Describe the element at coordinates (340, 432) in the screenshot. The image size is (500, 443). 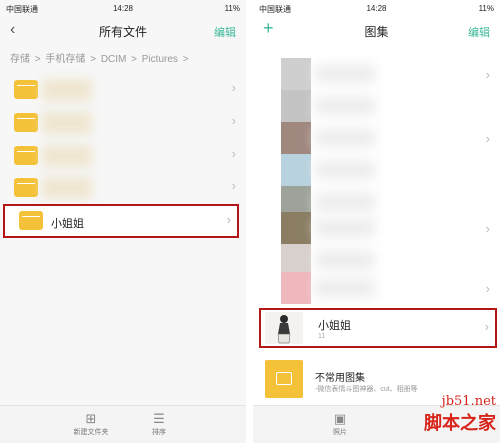
I see `photos-label: 照片` at that location.